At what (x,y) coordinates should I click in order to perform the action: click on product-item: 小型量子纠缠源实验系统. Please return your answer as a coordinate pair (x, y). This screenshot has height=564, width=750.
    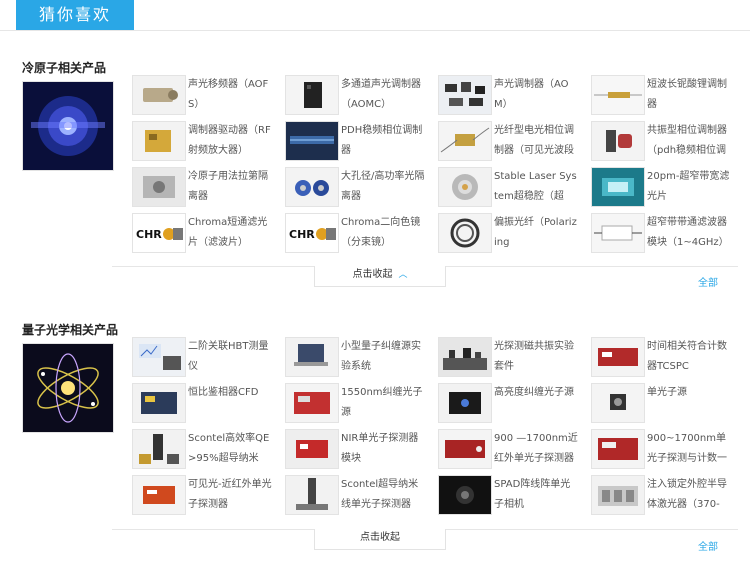
    Looking at the image, I should click on (361, 359).